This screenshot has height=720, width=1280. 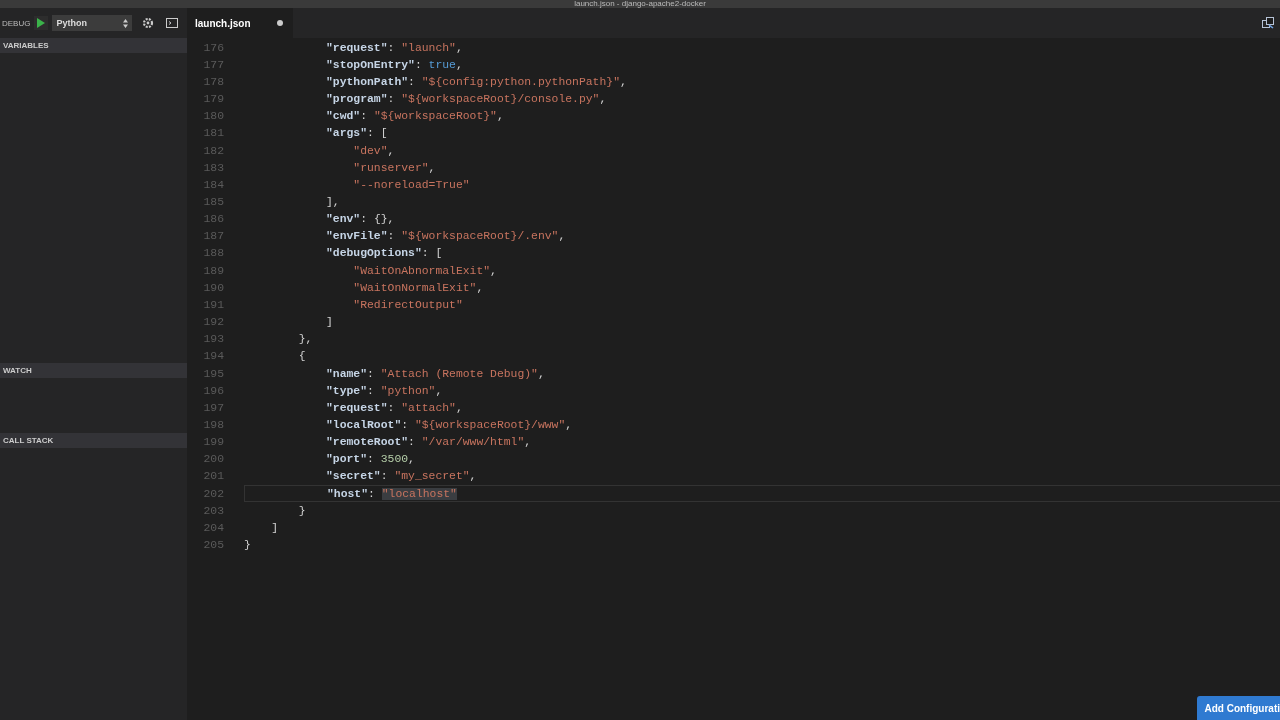 I want to click on settings-icon, so click(x=148, y=23).